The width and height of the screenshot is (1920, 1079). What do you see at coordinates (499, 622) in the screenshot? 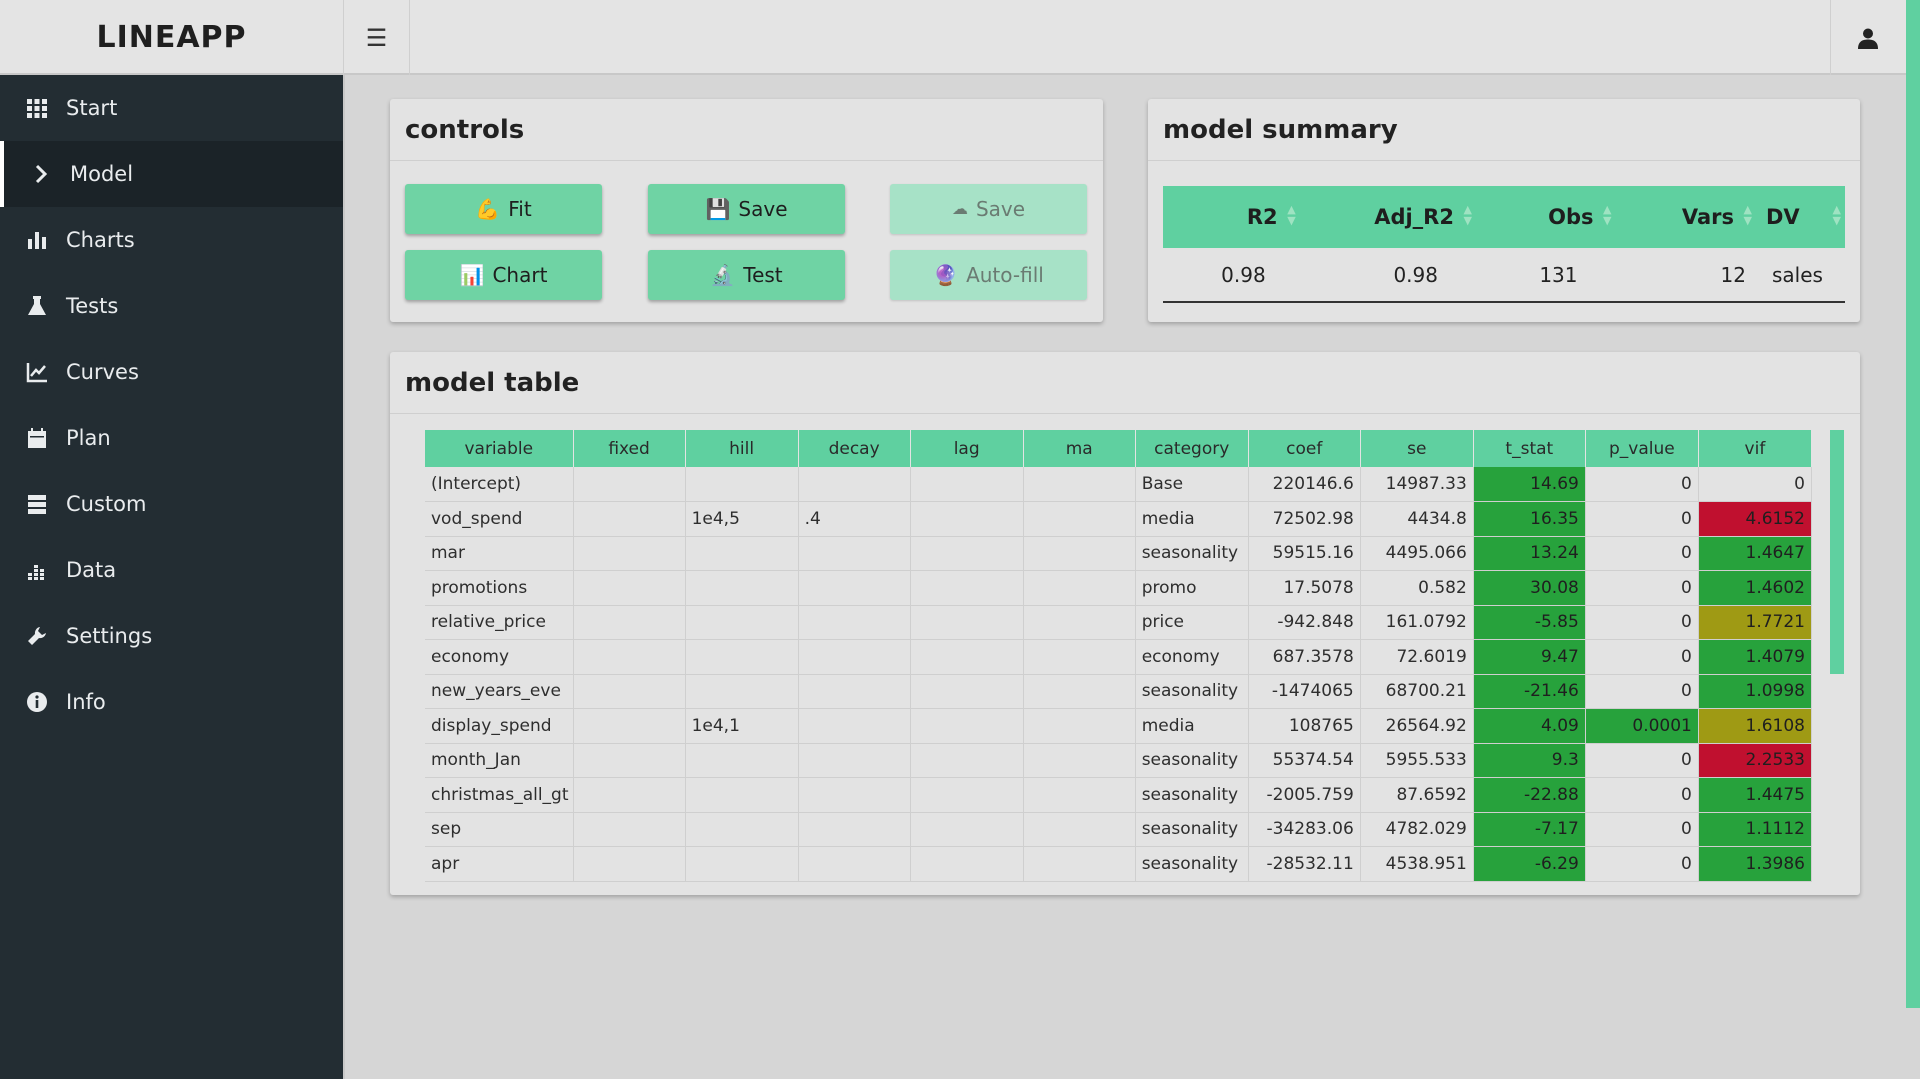
I see `table-cell-variable: relative_price` at bounding box center [499, 622].